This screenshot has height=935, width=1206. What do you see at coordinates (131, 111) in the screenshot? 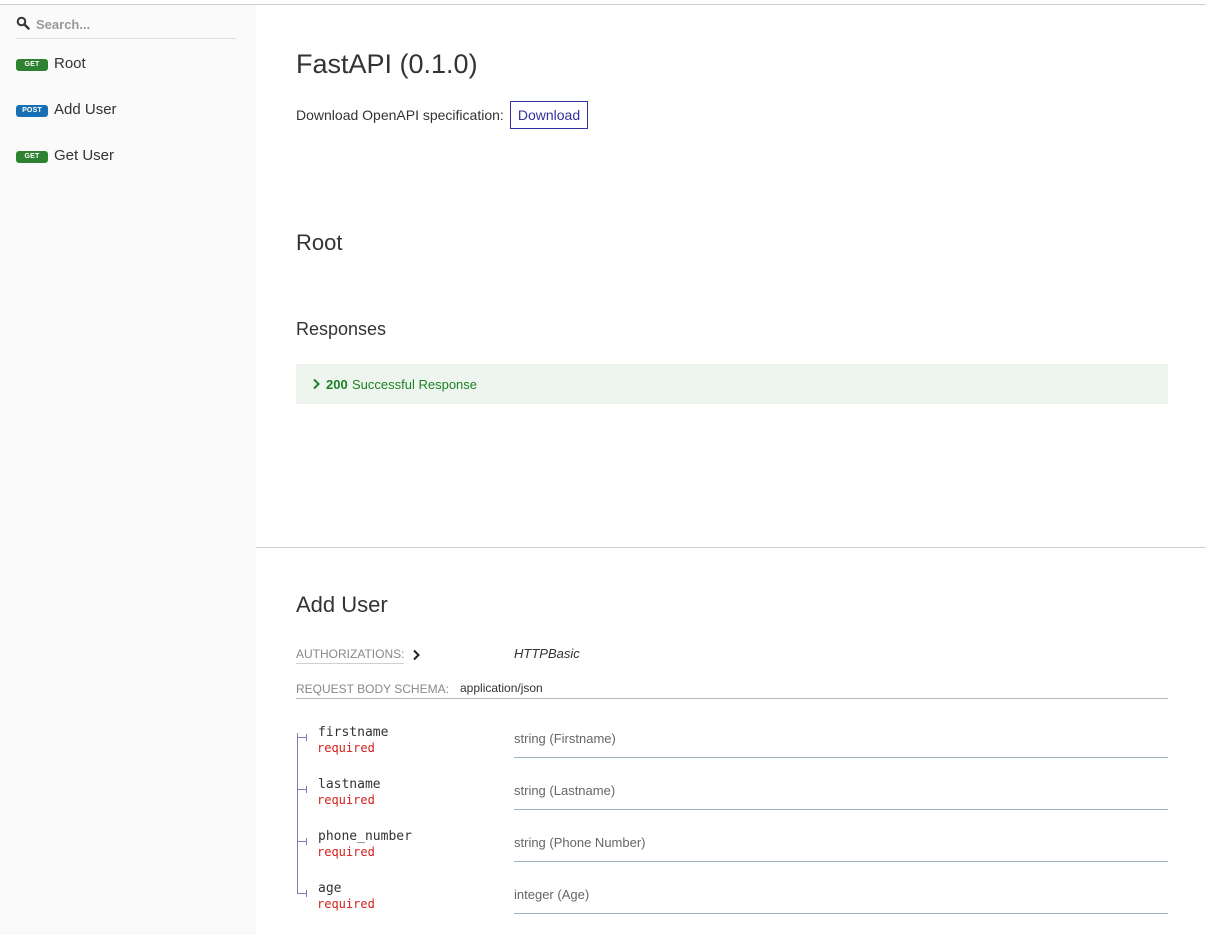
I see `sidebar-item-add-user: POST Add User` at bounding box center [131, 111].